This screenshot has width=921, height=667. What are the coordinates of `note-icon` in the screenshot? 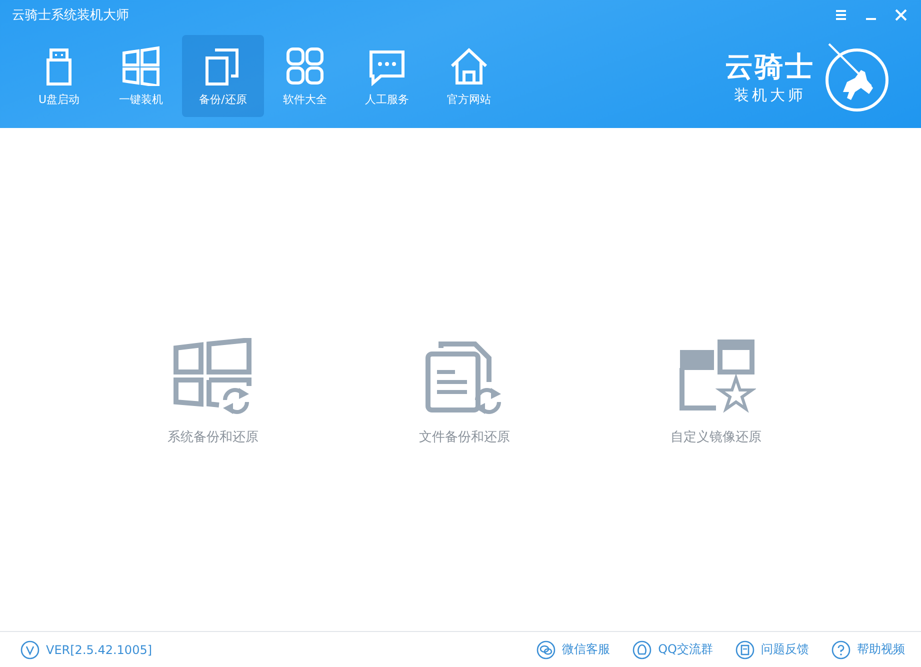 It's located at (745, 650).